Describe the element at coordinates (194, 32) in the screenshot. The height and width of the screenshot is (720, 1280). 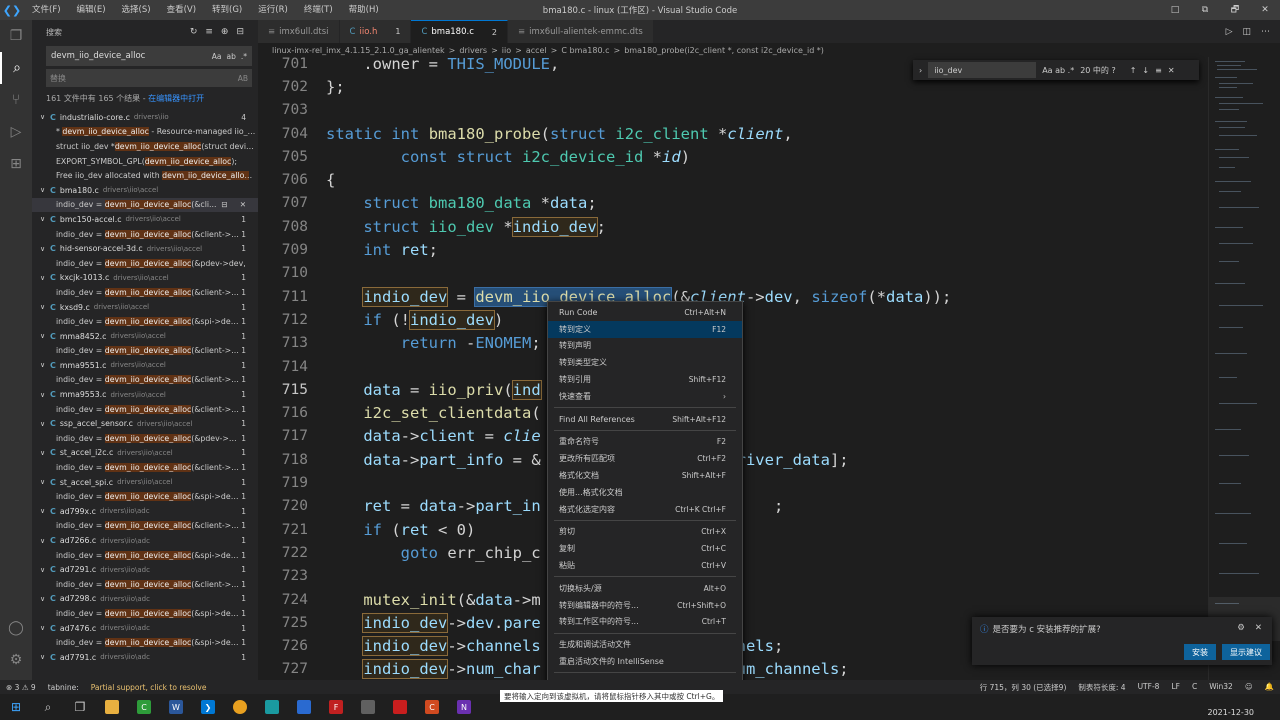
I see `refresh-icon: ↻` at that location.